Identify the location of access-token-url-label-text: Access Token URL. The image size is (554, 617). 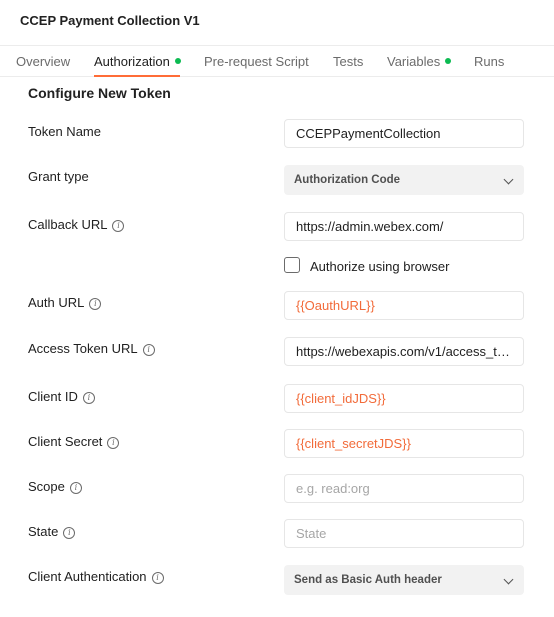
(83, 348).